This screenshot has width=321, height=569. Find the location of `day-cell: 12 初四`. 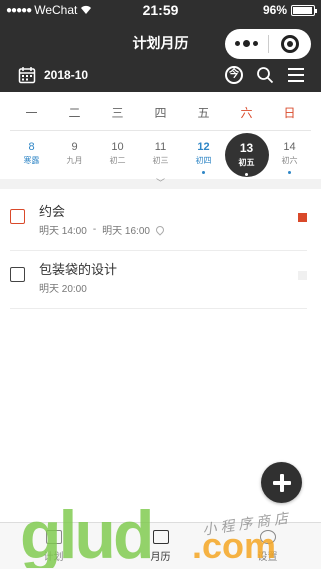

day-cell: 12 初四 is located at coordinates (203, 156).